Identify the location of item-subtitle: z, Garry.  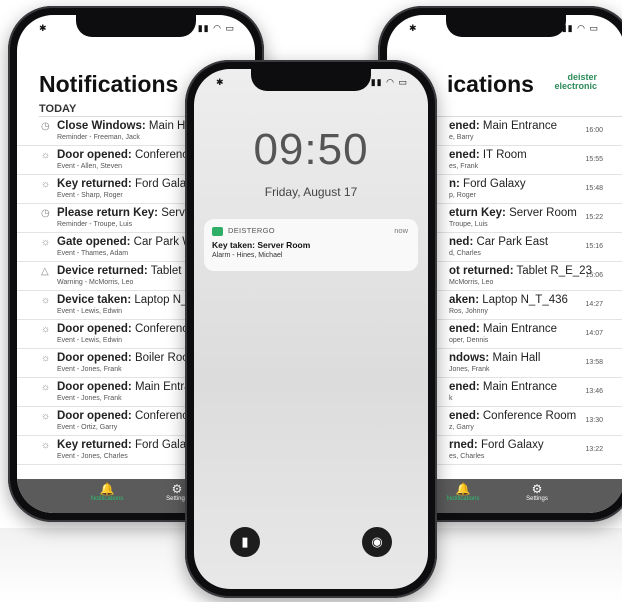
(461, 427).